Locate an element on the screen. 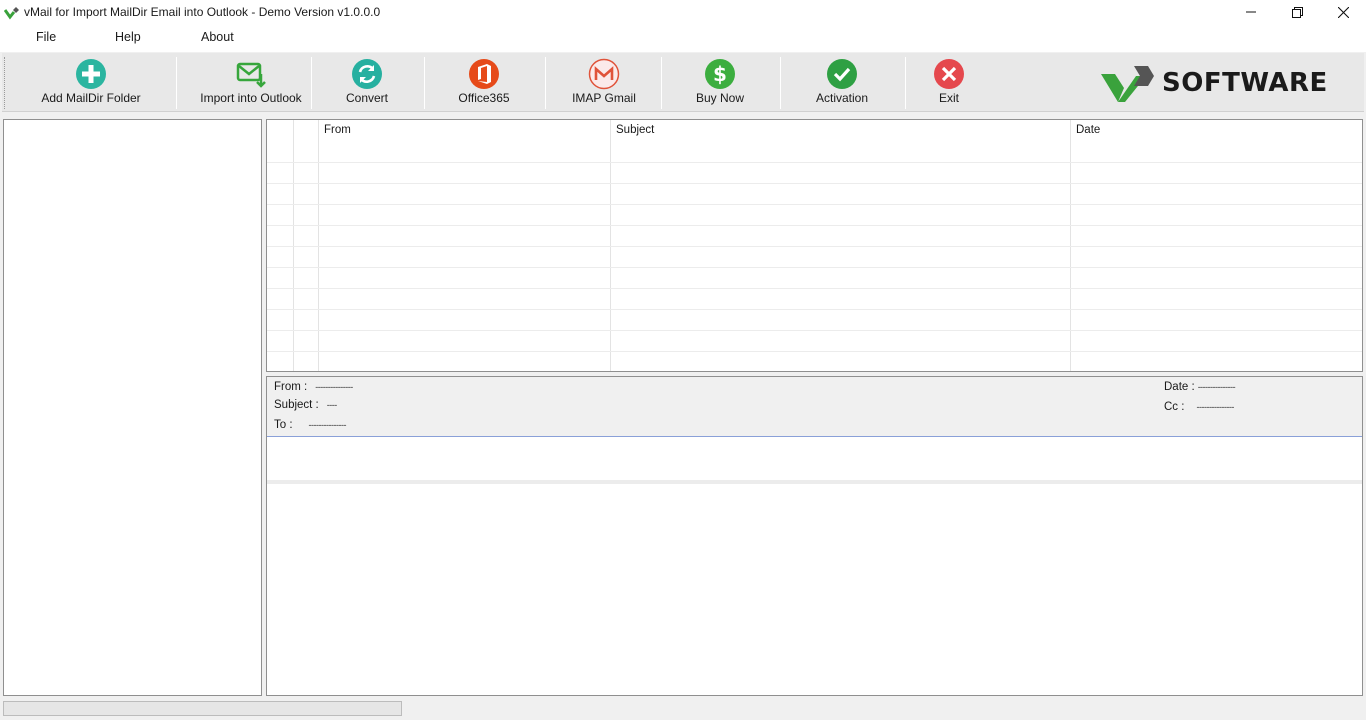 This screenshot has width=1366, height=720. restore-button is located at coordinates (1297, 12).